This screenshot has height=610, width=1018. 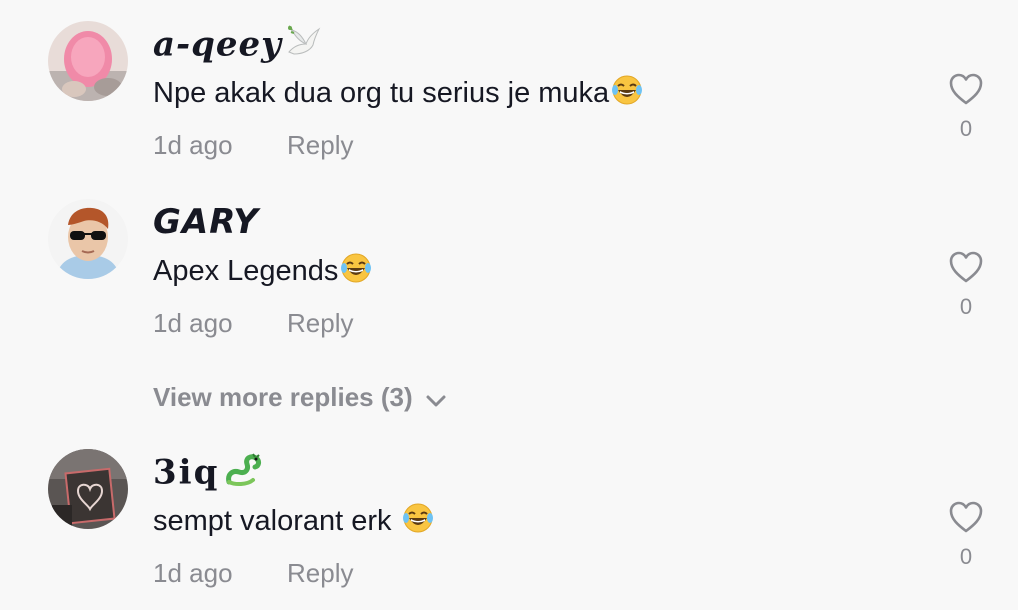 What do you see at coordinates (246, 271) in the screenshot?
I see `comment-text-body: Apex Legends` at bounding box center [246, 271].